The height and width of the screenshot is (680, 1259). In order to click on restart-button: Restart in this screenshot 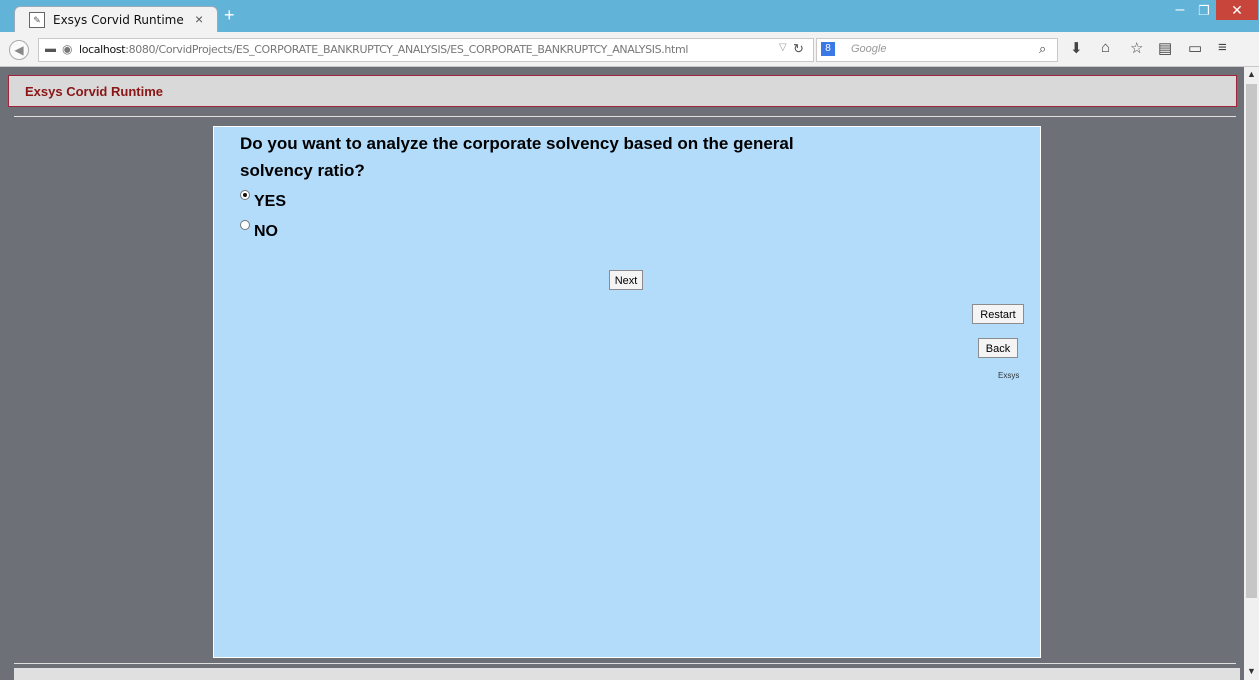, I will do `click(998, 314)`.